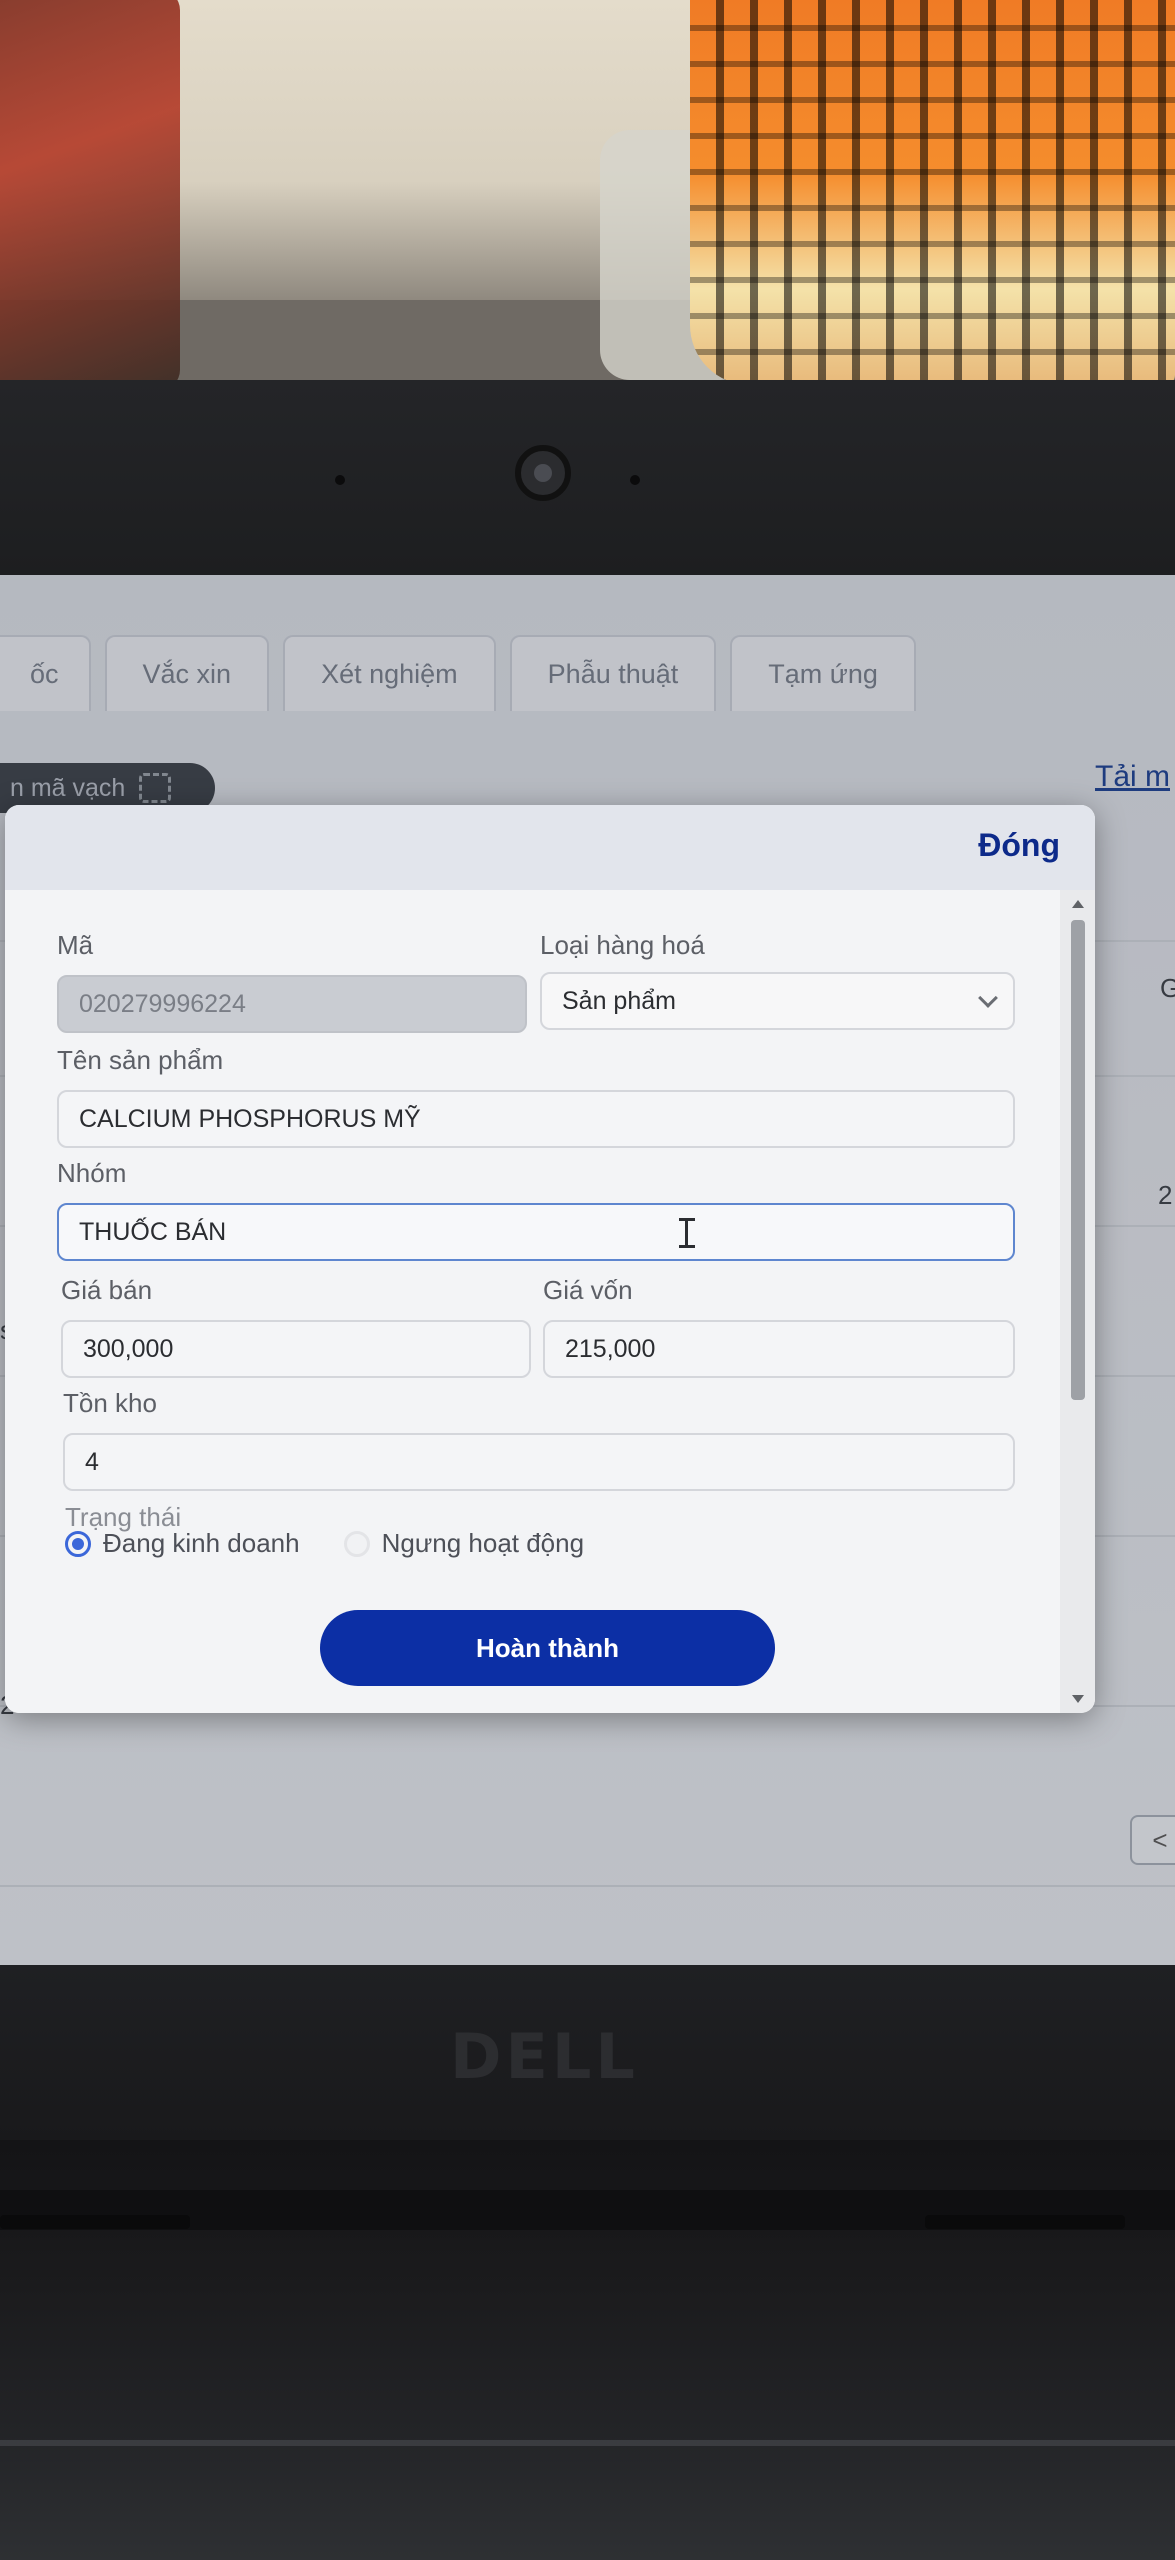 The image size is (1175, 2560). What do you see at coordinates (75, 945) in the screenshot?
I see `code-label: Mã` at bounding box center [75, 945].